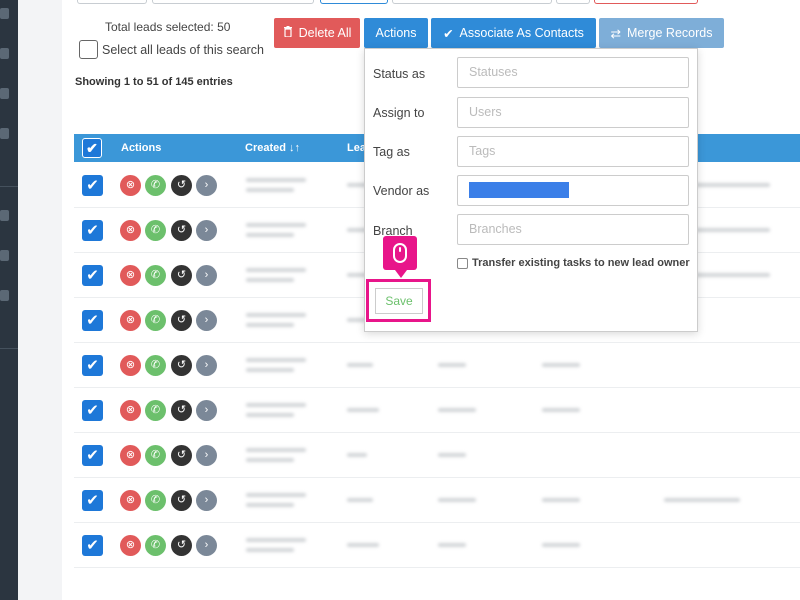 The image size is (800, 600). Describe the element at coordinates (88, 49) in the screenshot. I see `select-all-checkbox` at that location.